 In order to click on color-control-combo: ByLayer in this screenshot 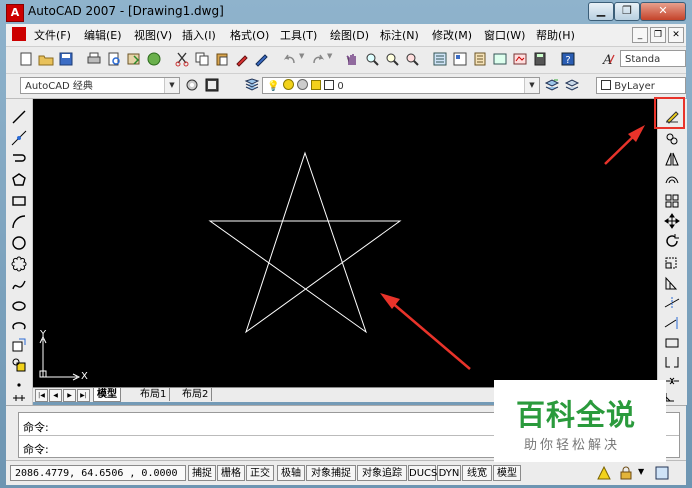, I will do `click(641, 85)`.